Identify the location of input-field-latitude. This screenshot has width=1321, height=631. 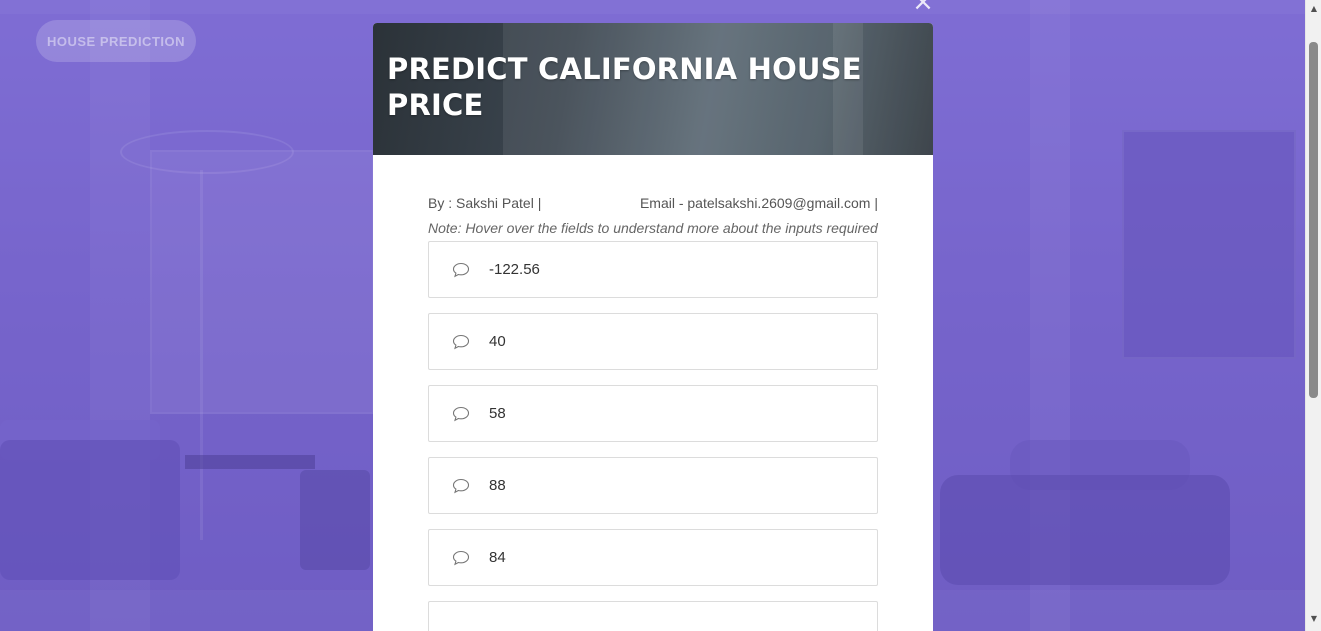
(653, 341).